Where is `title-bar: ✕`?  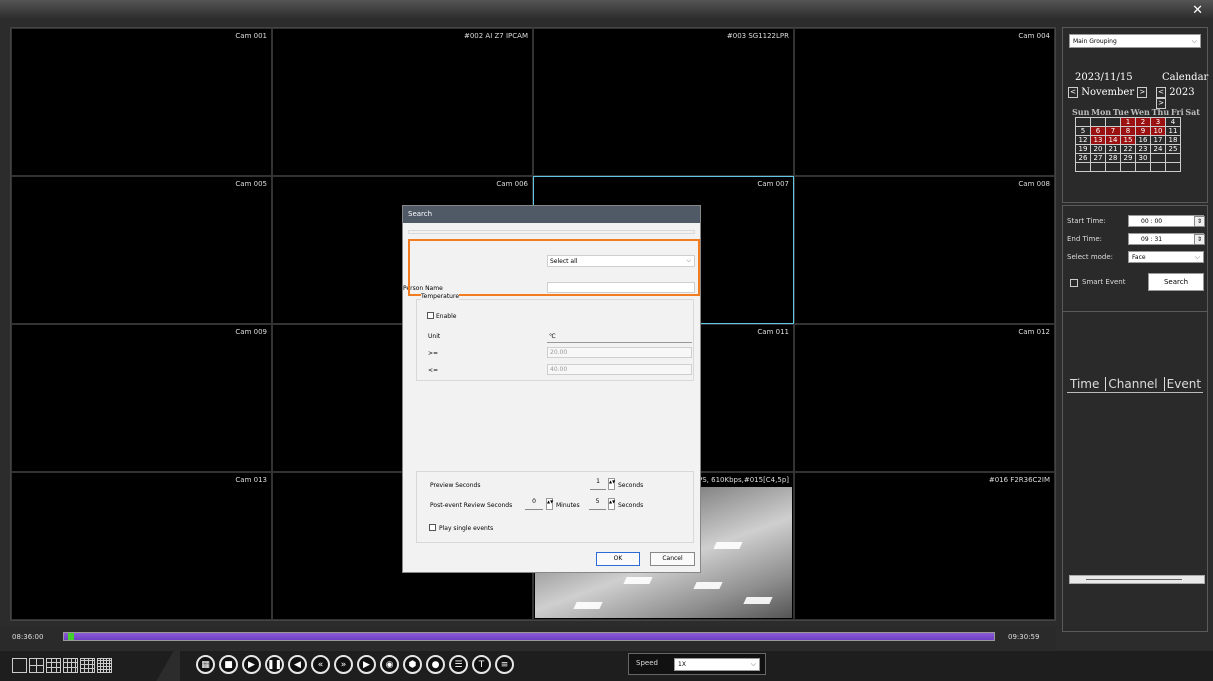
title-bar: ✕ is located at coordinates (606, 10).